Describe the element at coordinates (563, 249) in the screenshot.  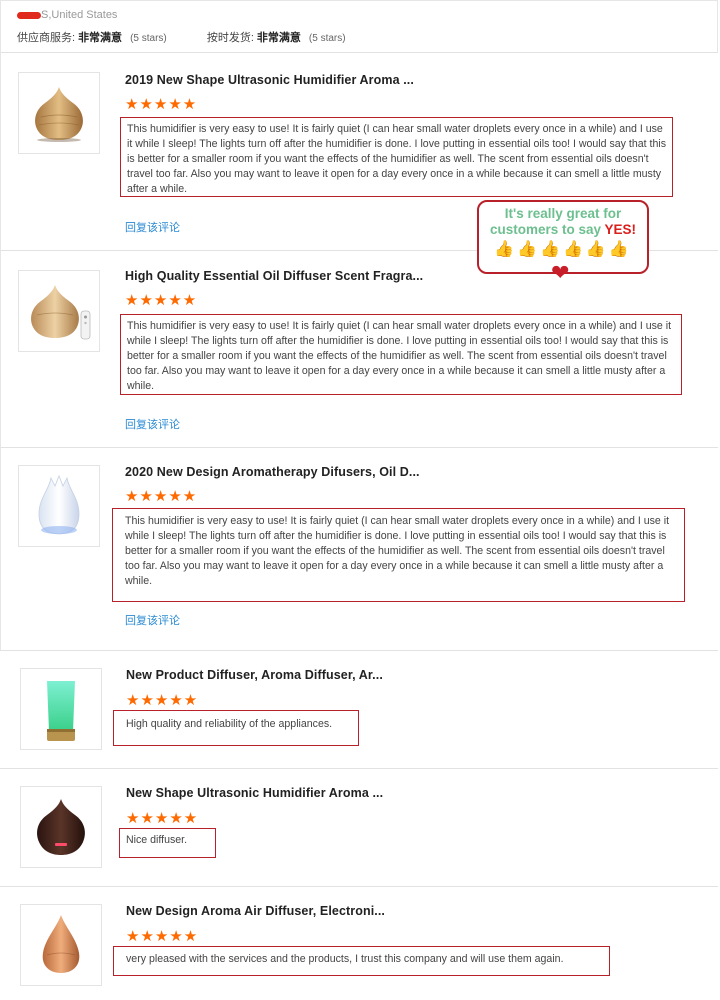
I see `thumbs-up-icon: 👍👍👍👍👍👍` at that location.